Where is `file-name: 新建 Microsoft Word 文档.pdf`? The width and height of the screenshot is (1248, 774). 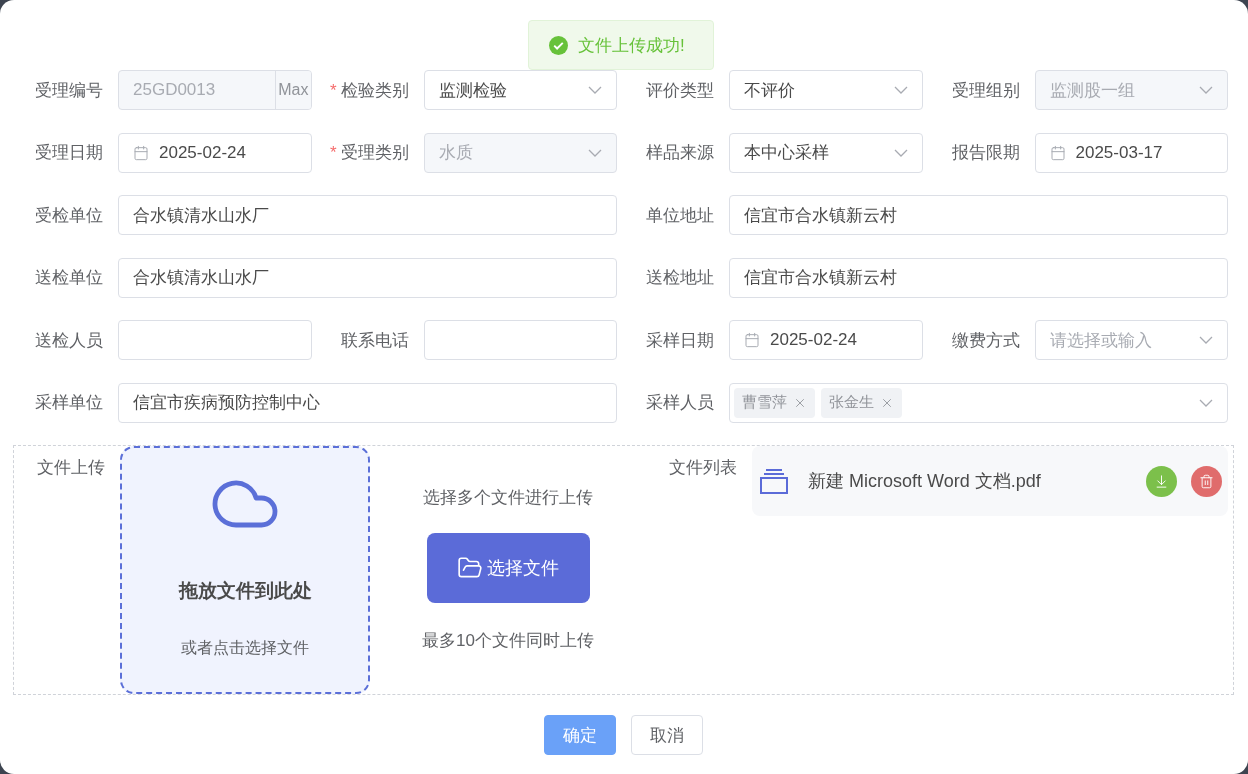 file-name: 新建 Microsoft Word 文档.pdf is located at coordinates (925, 481).